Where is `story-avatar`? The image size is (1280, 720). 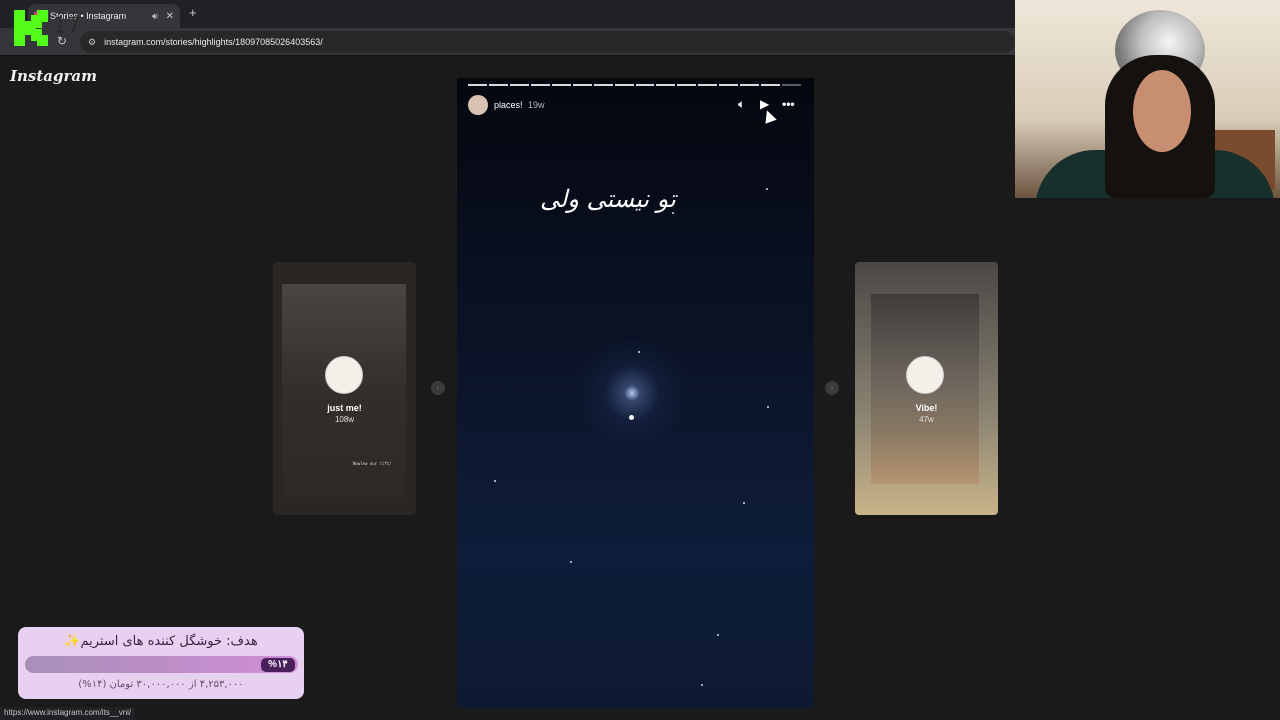
story-avatar is located at coordinates (478, 105).